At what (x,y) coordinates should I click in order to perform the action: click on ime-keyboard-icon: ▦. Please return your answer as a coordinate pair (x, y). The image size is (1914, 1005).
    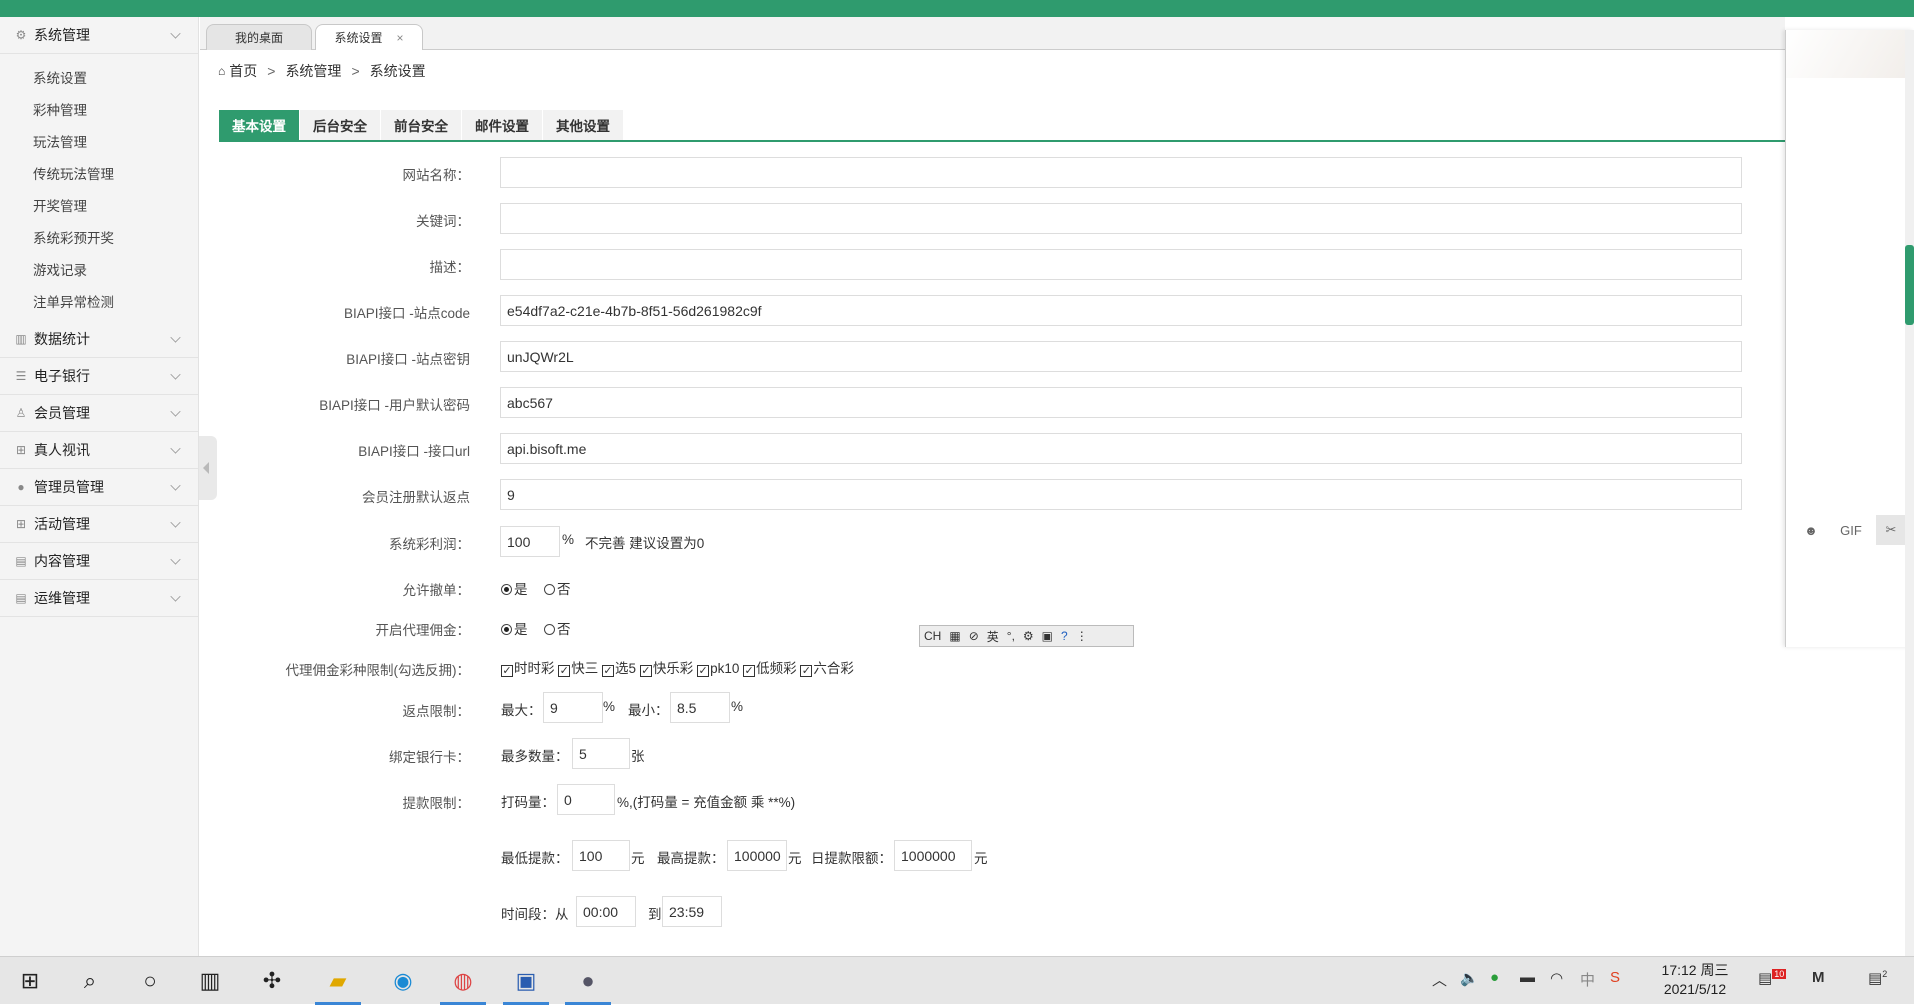
    Looking at the image, I should click on (954, 636).